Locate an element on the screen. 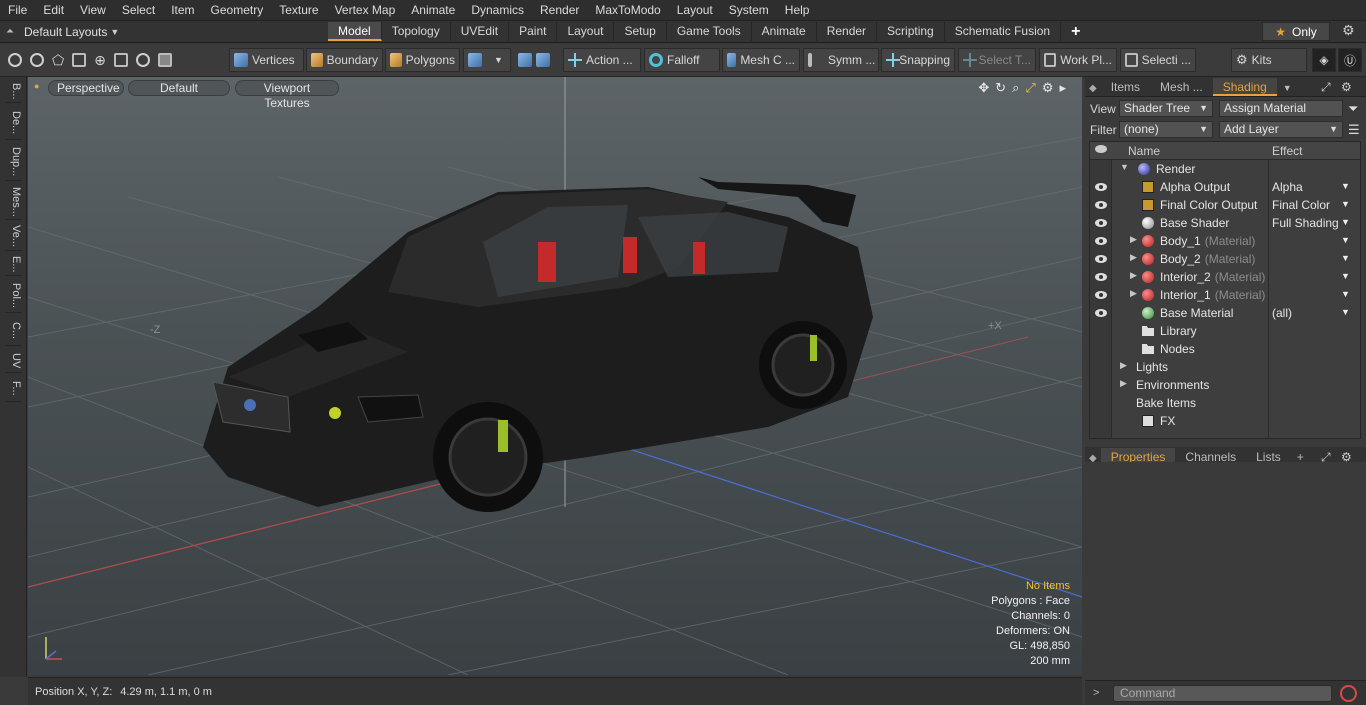 The height and width of the screenshot is (705, 1366). row-effect: (all) is located at coordinates (1282, 313).